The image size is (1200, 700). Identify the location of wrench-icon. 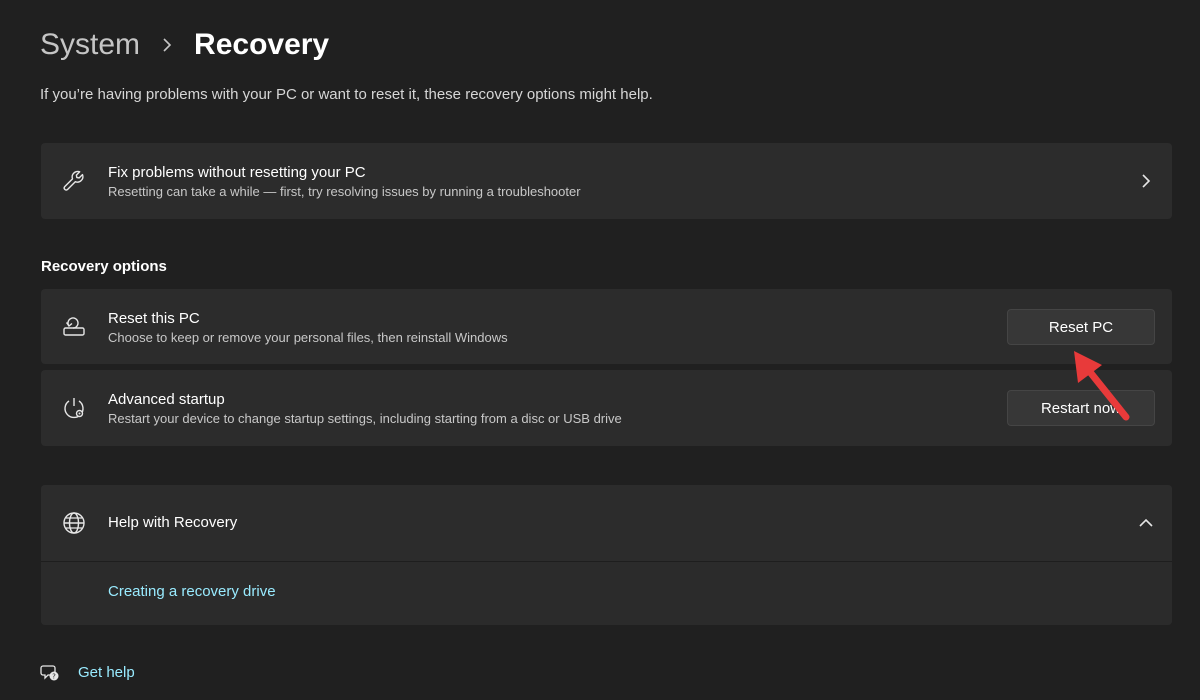
(74, 181).